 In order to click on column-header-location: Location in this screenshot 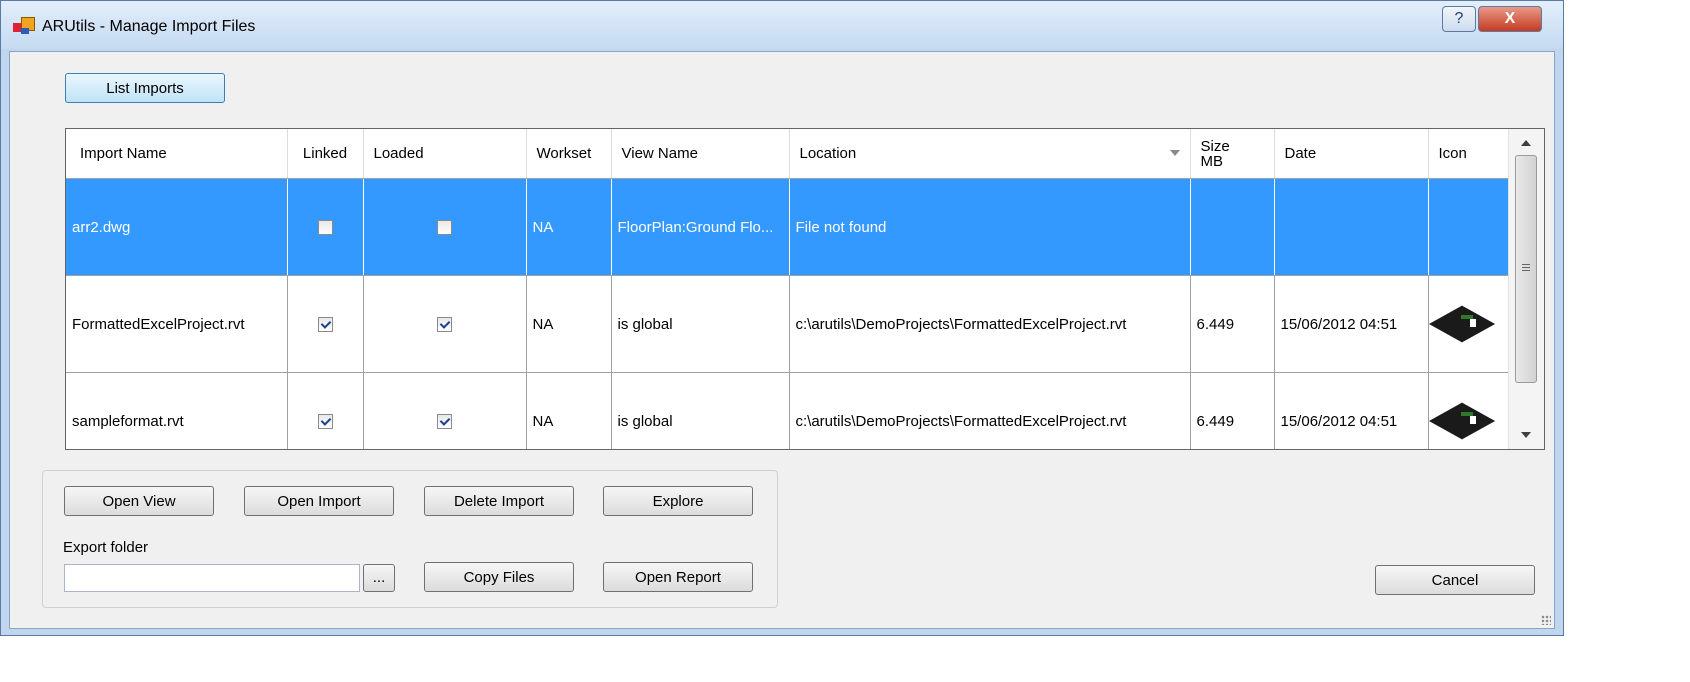, I will do `click(990, 154)`.